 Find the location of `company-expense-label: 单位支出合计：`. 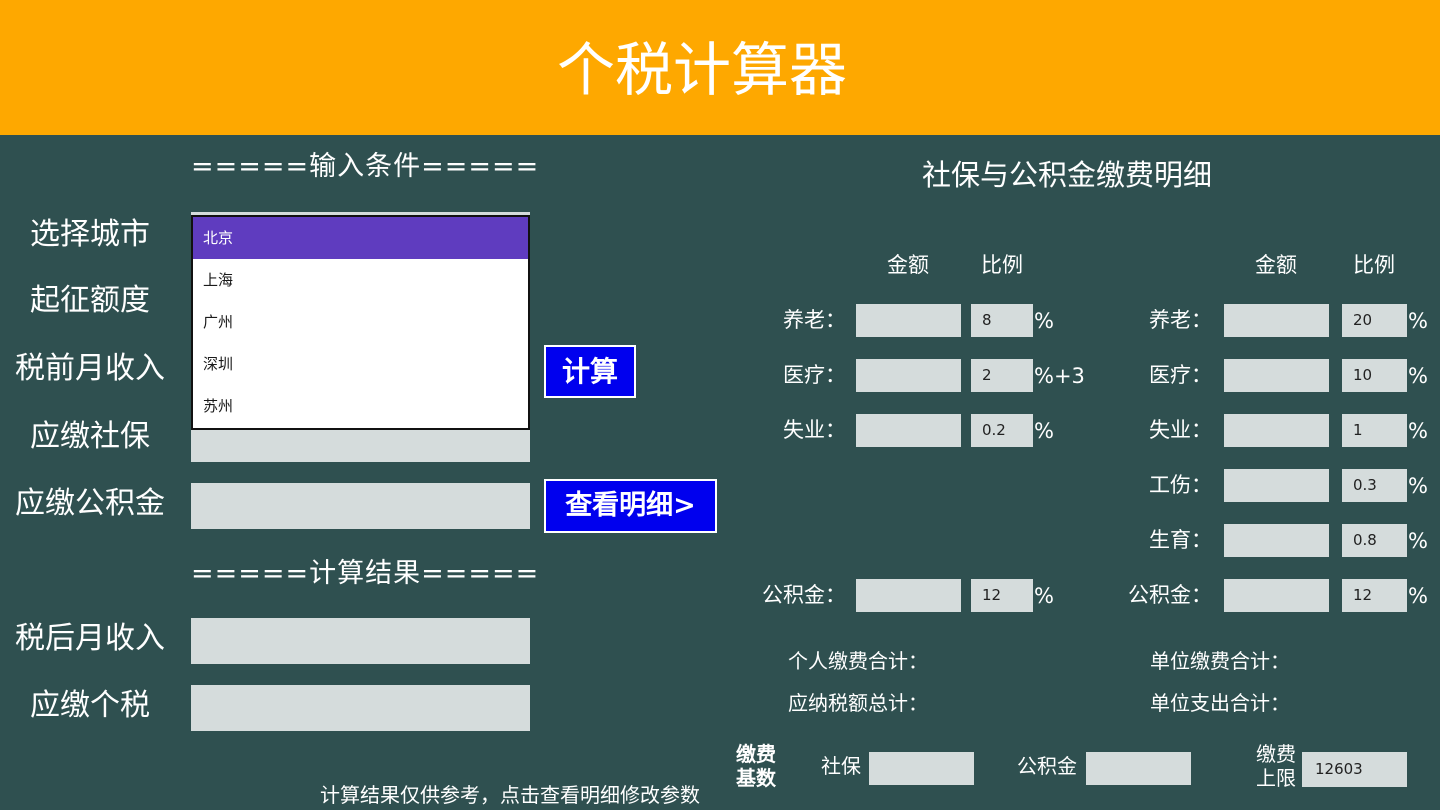

company-expense-label: 单位支出合计： is located at coordinates (1220, 703).